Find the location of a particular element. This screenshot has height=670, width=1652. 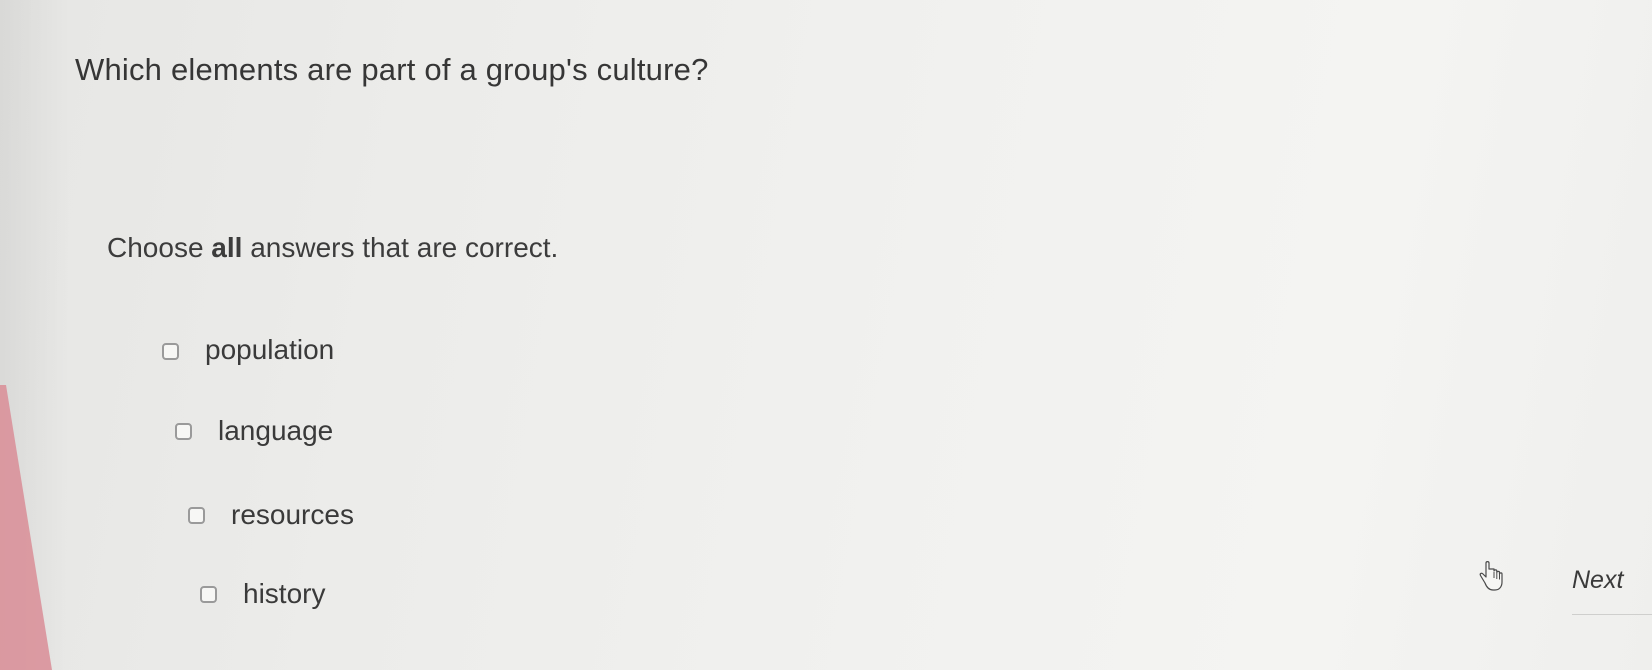

answer-option-label: resources is located at coordinates (292, 514).